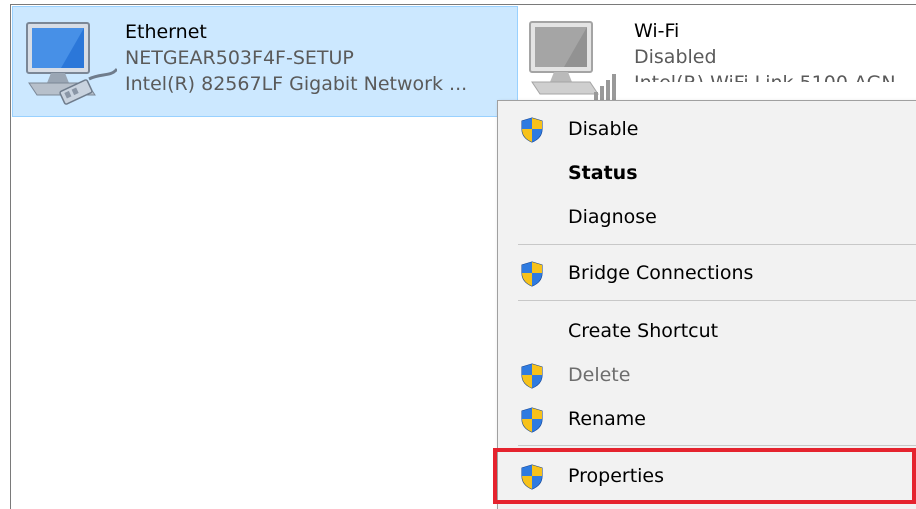 The width and height of the screenshot is (916, 509). What do you see at coordinates (707, 419) in the screenshot?
I see `menu-item-rename: Rename` at bounding box center [707, 419].